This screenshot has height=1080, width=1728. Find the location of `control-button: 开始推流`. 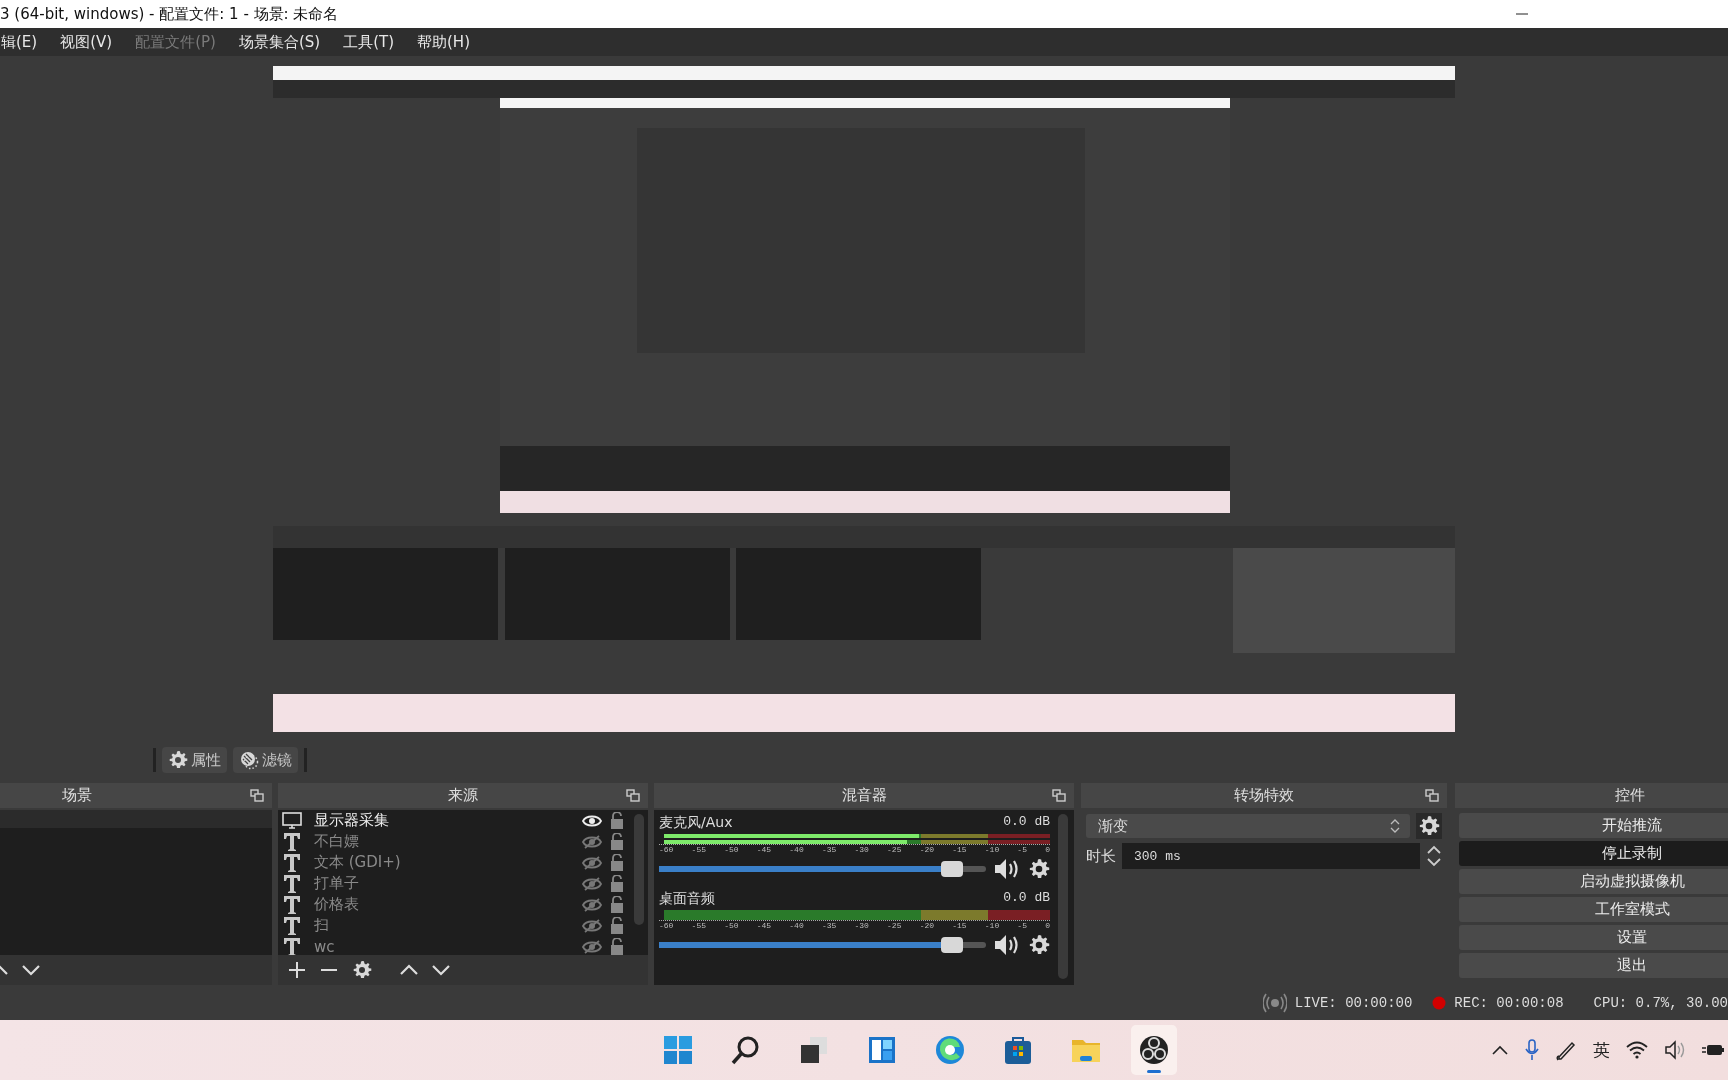

control-button: 开始推流 is located at coordinates (1593, 825).